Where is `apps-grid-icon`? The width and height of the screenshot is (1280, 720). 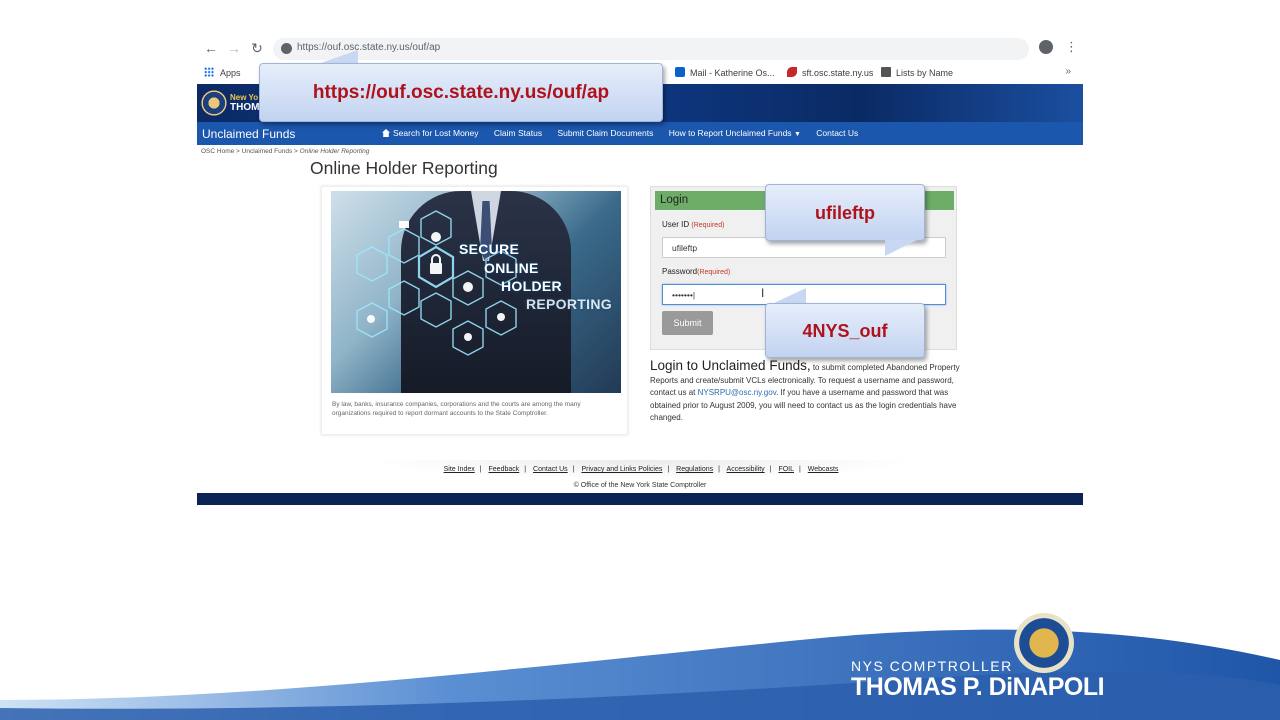 apps-grid-icon is located at coordinates (209, 72).